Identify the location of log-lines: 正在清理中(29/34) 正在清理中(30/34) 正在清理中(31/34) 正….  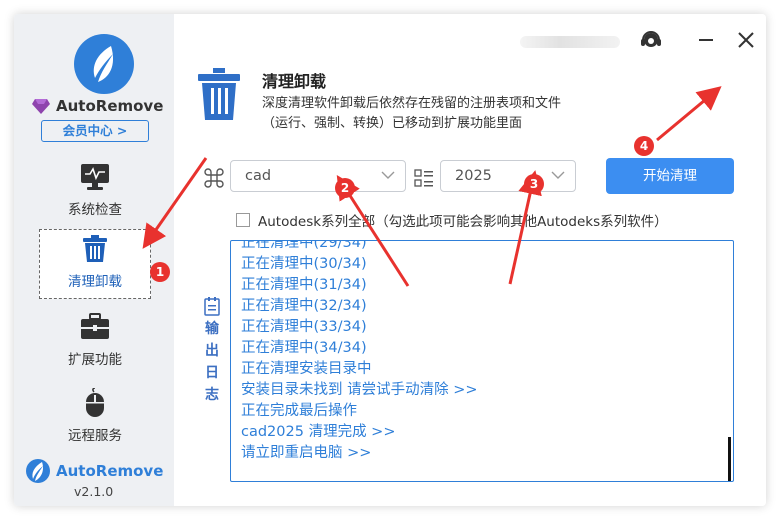
(359, 352).